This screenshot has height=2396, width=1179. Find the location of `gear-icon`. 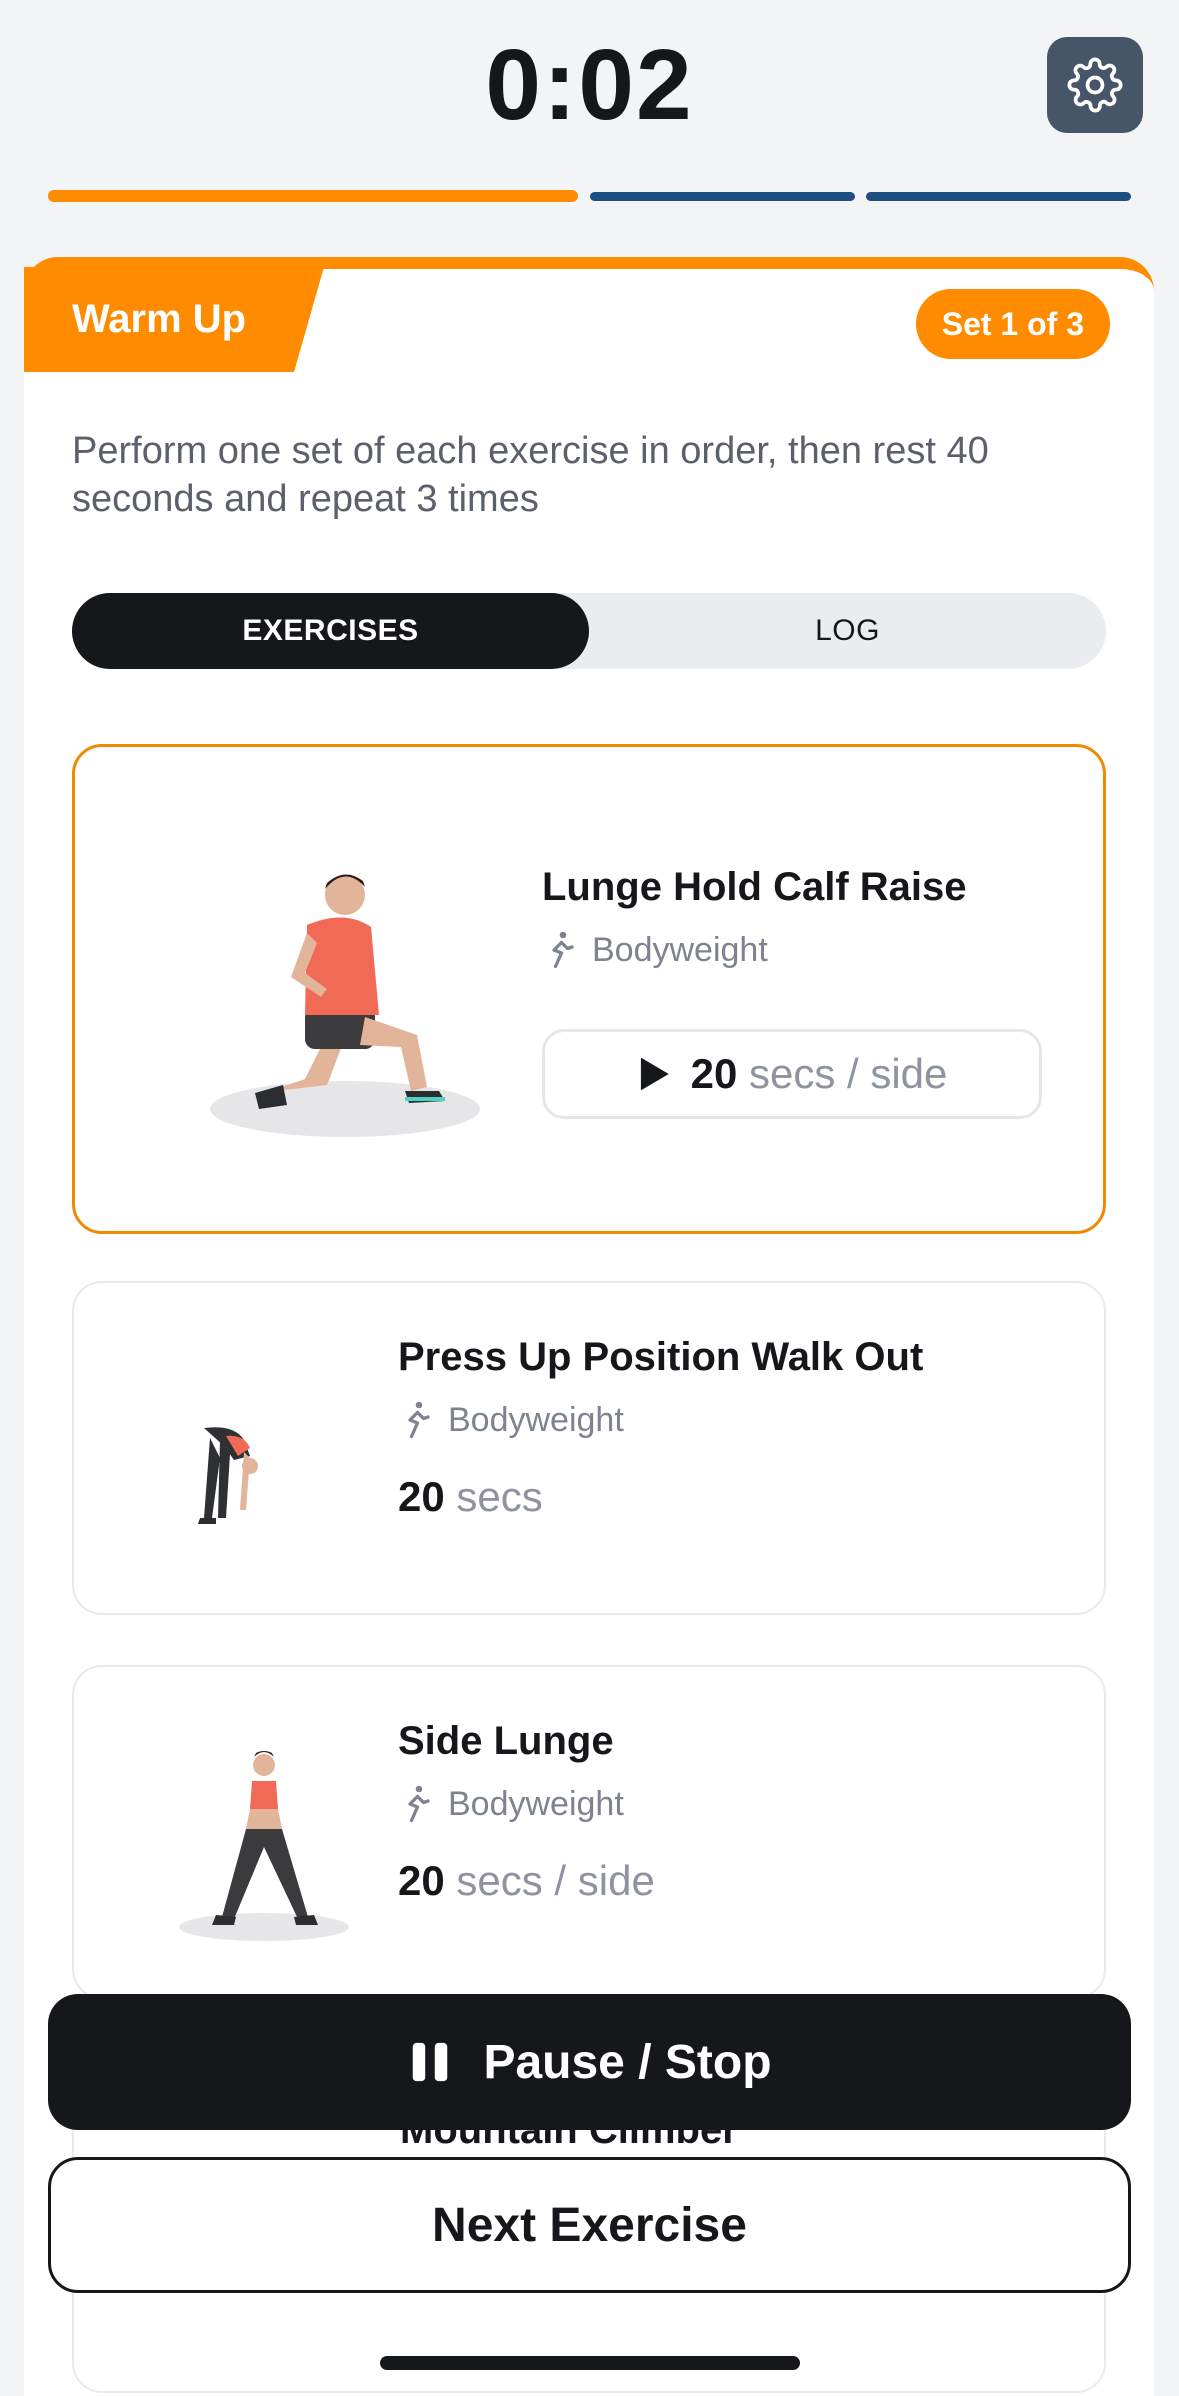

gear-icon is located at coordinates (1095, 85).